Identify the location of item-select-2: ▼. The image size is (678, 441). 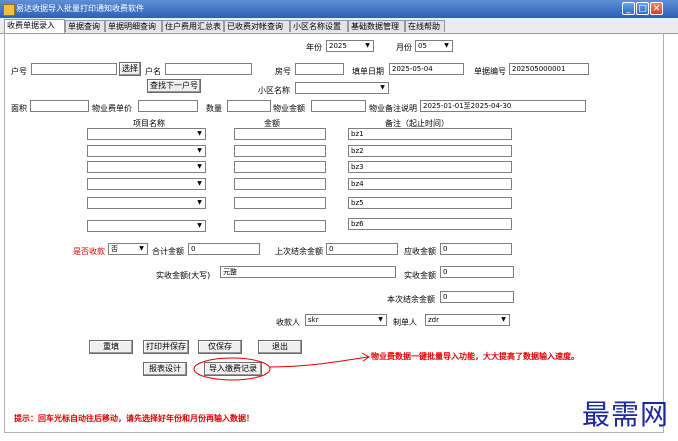
(146, 151).